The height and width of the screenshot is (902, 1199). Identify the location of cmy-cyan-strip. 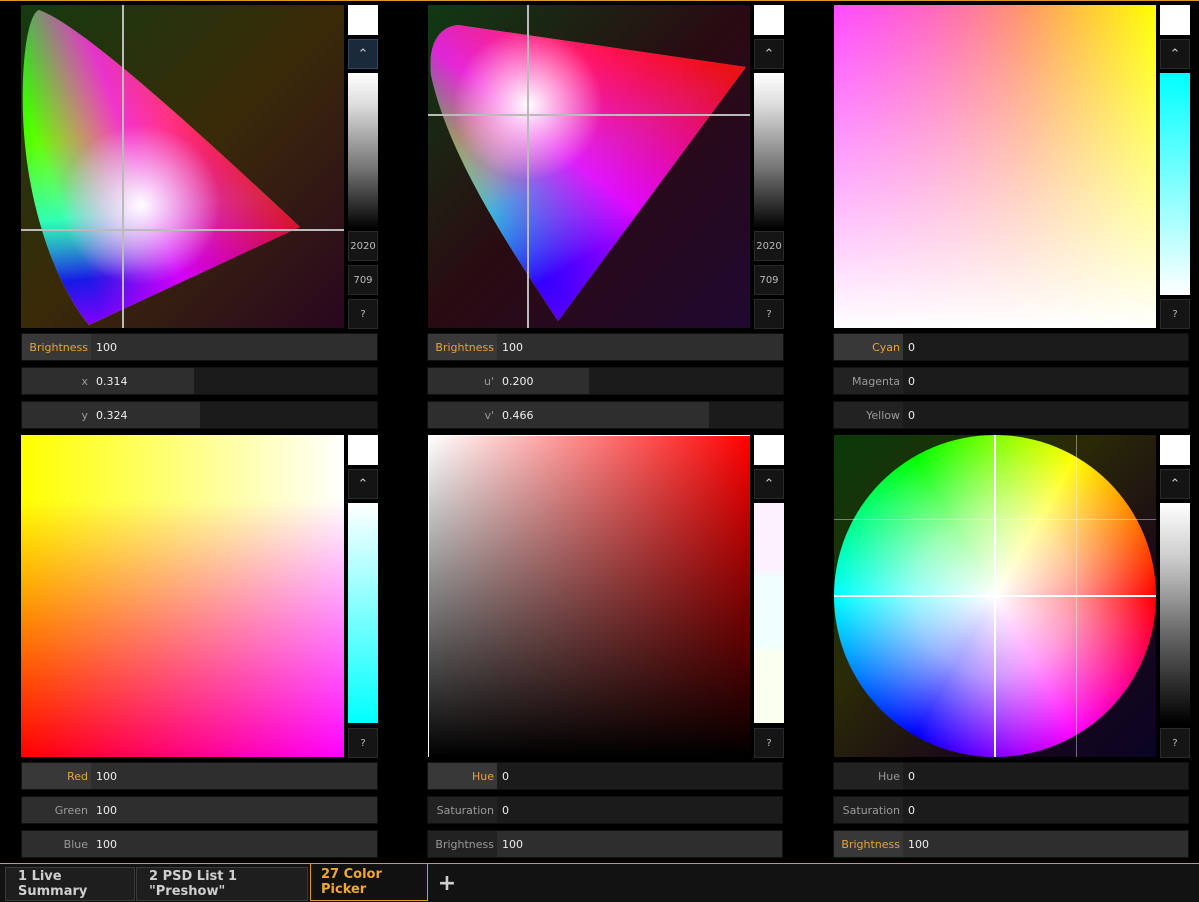
(1175, 184).